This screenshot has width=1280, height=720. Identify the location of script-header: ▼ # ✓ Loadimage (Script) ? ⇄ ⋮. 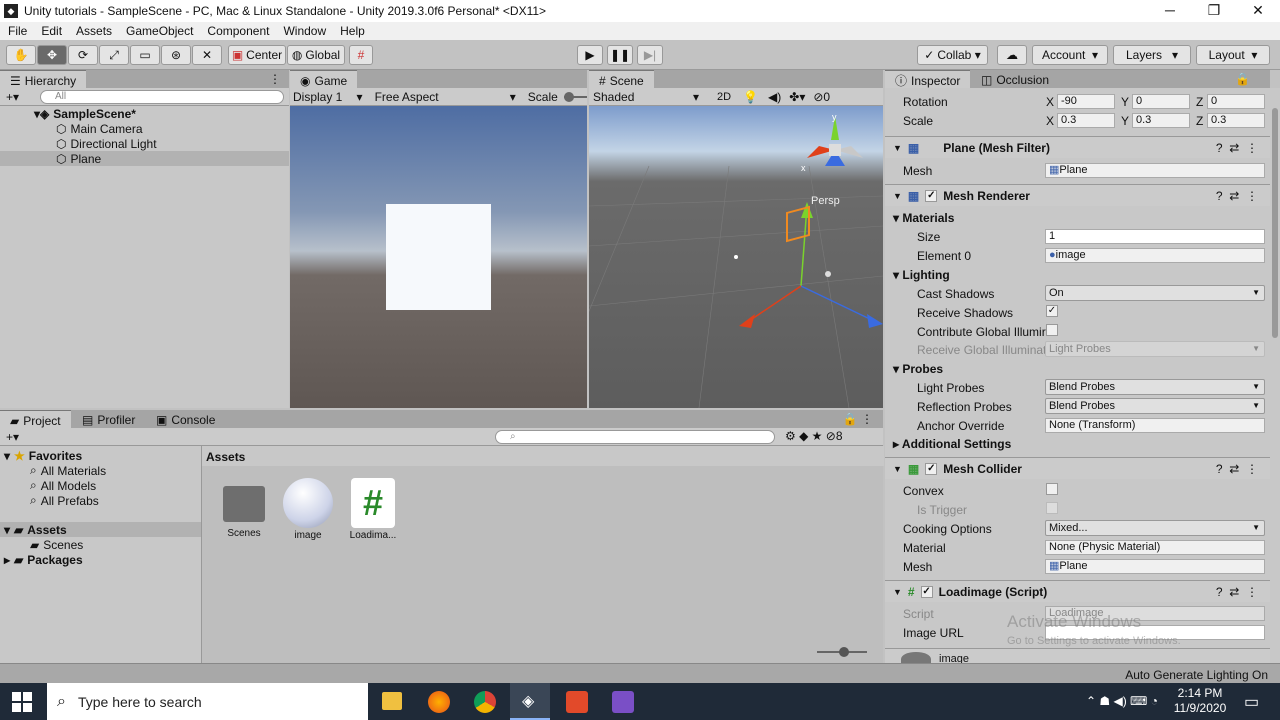
(1077, 591).